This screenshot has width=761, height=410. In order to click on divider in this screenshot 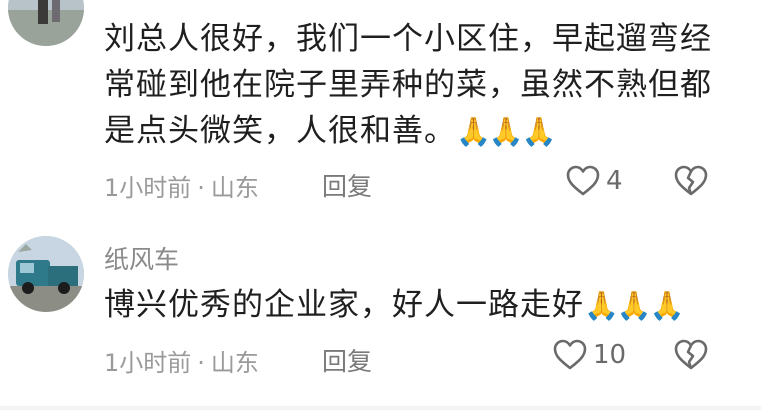, I will do `click(380, 408)`.